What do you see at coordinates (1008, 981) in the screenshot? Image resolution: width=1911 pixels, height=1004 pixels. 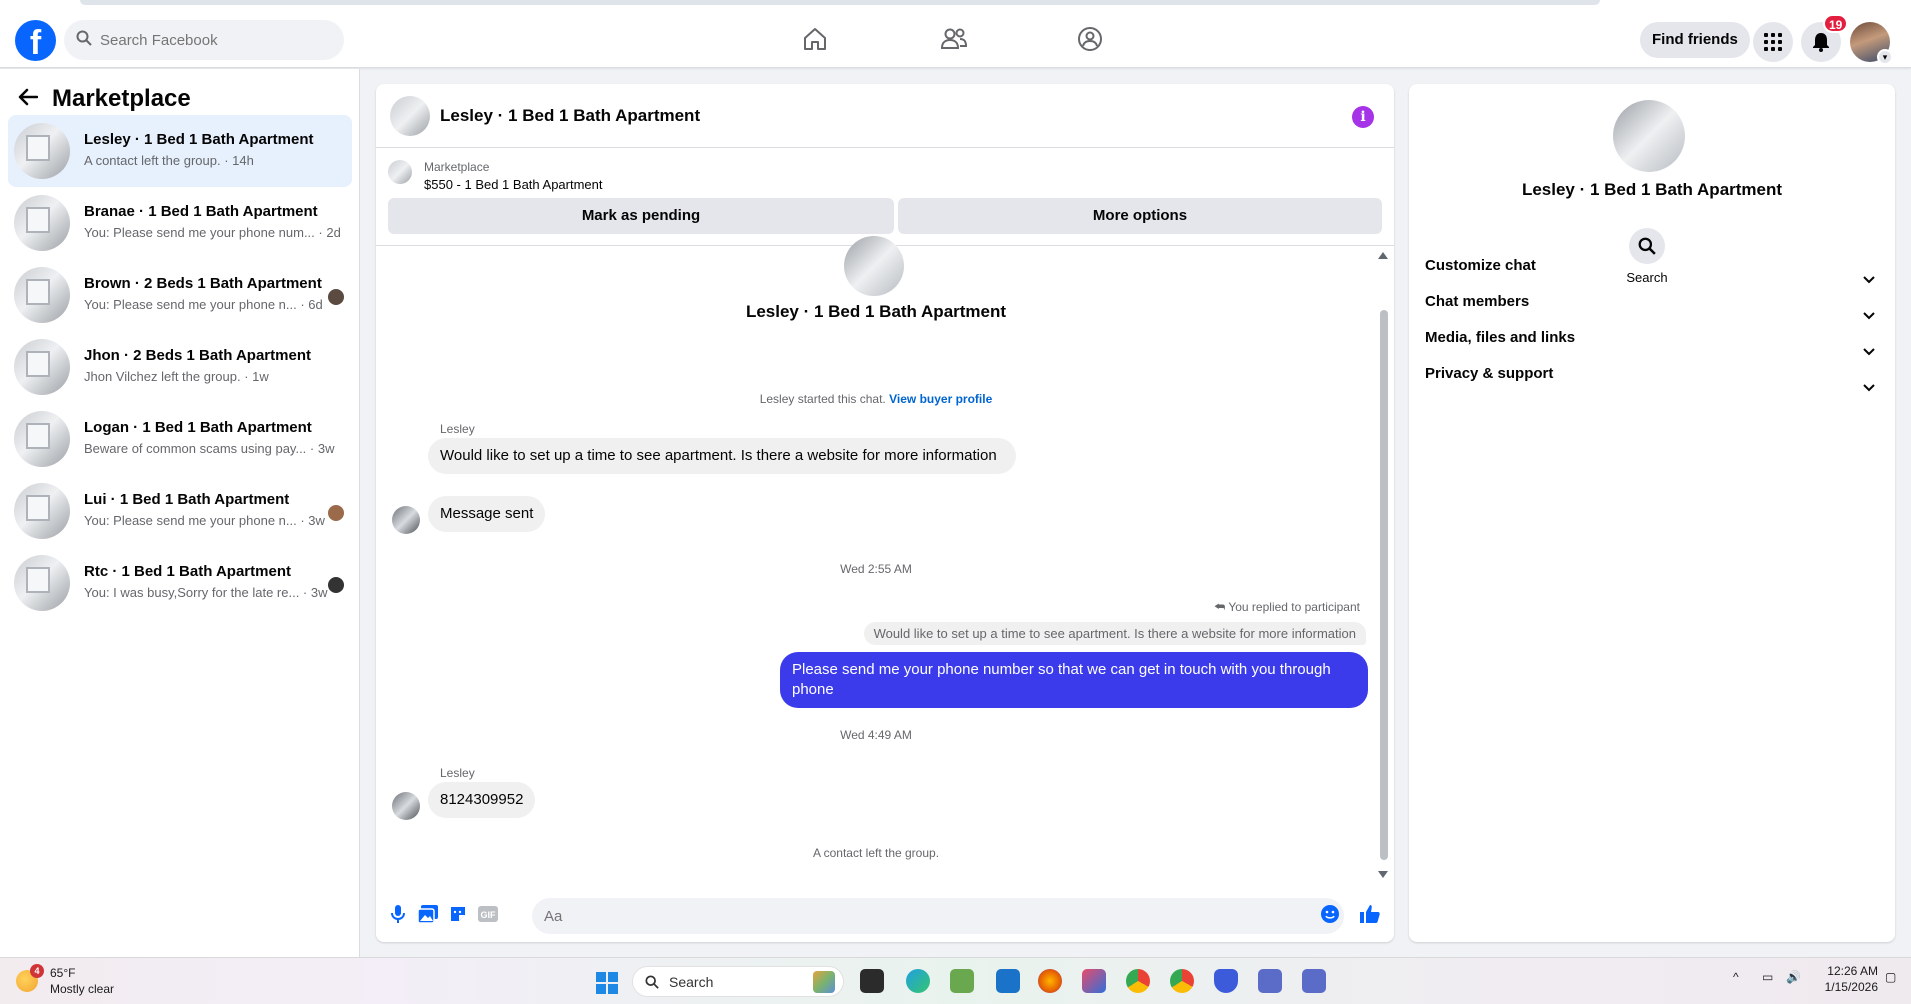 I see `script-app-icon` at bounding box center [1008, 981].